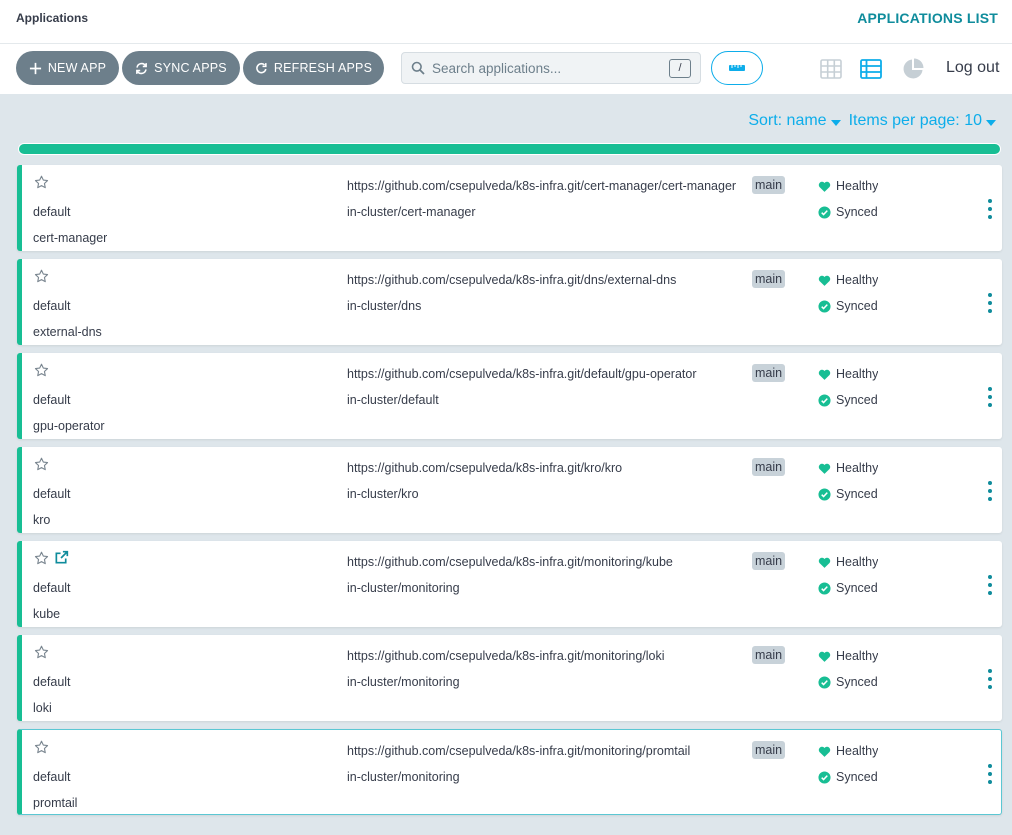  I want to click on toolbar: NEW APP SYNC APPS REFRESH APPS / Log out, so click(506, 69).